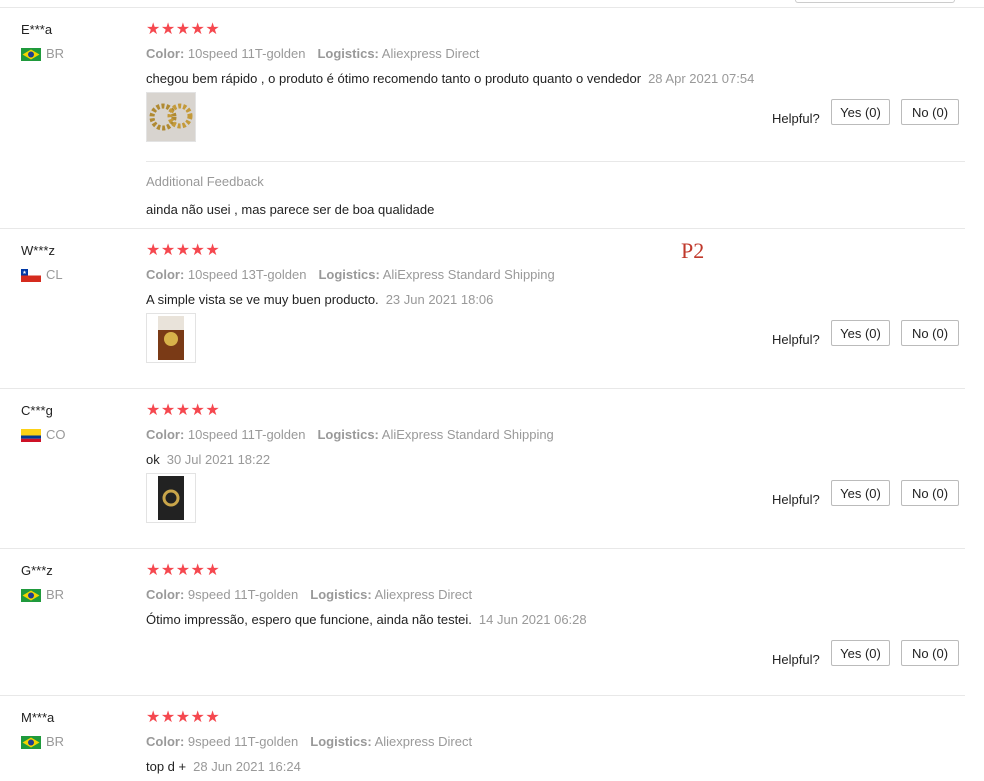  Describe the element at coordinates (875, 1) in the screenshot. I see `sort-dropdown` at that location.